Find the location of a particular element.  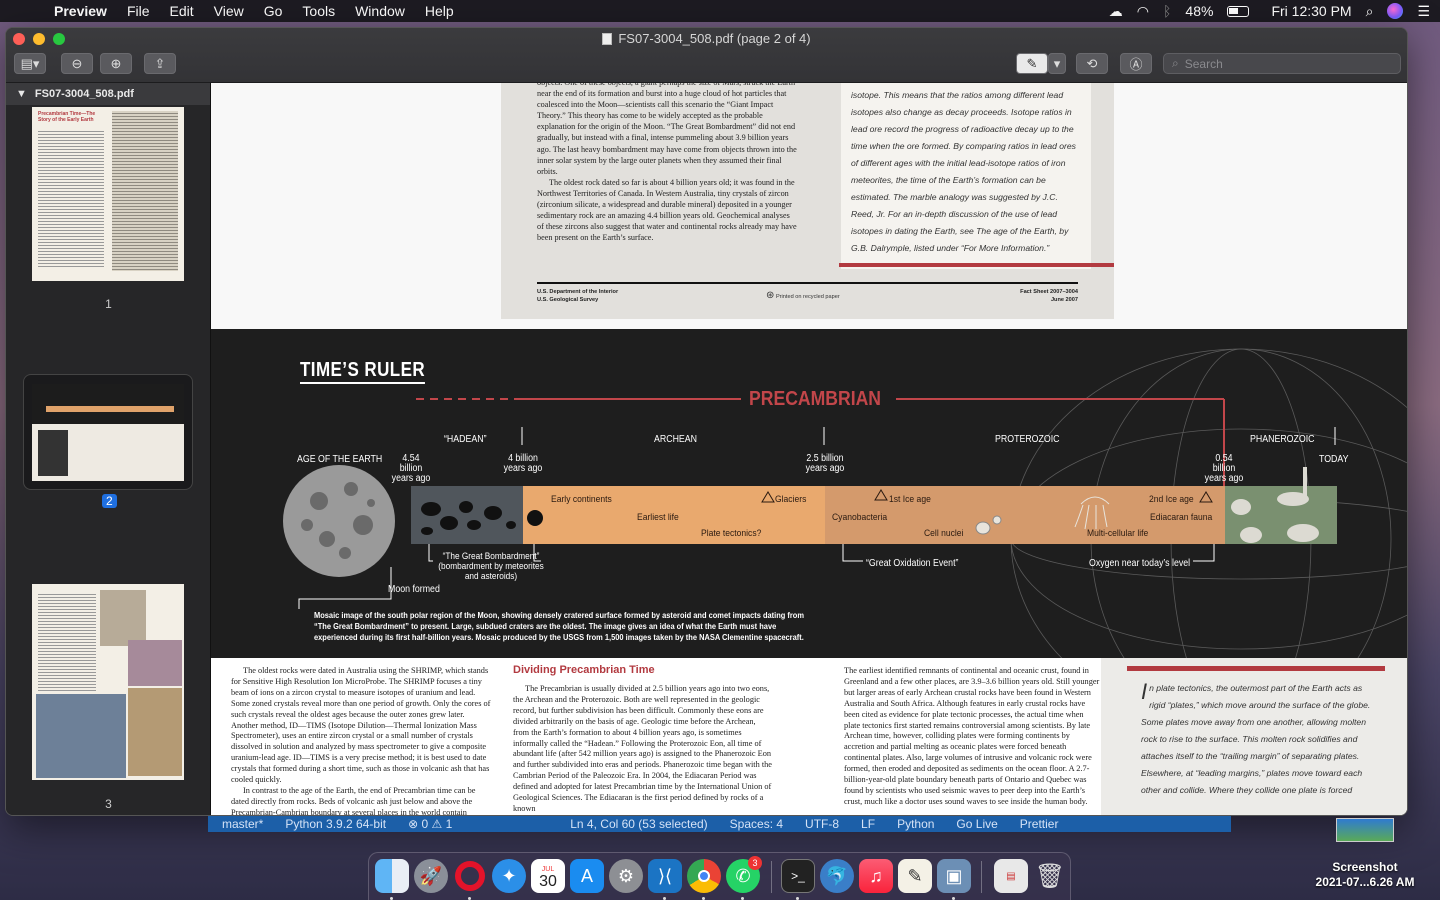

menu-file: File is located at coordinates (138, 11).